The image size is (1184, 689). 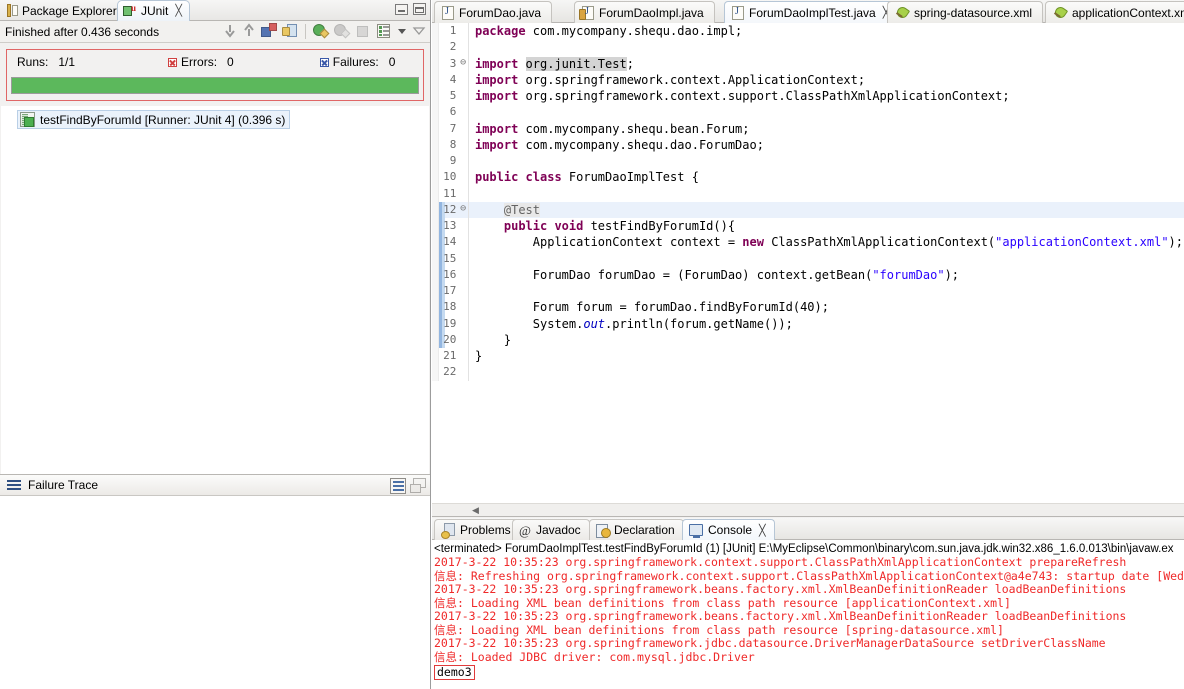 What do you see at coordinates (82, 31) in the screenshot?
I see `junit-status-text: Finished after 0.436 seconds` at bounding box center [82, 31].